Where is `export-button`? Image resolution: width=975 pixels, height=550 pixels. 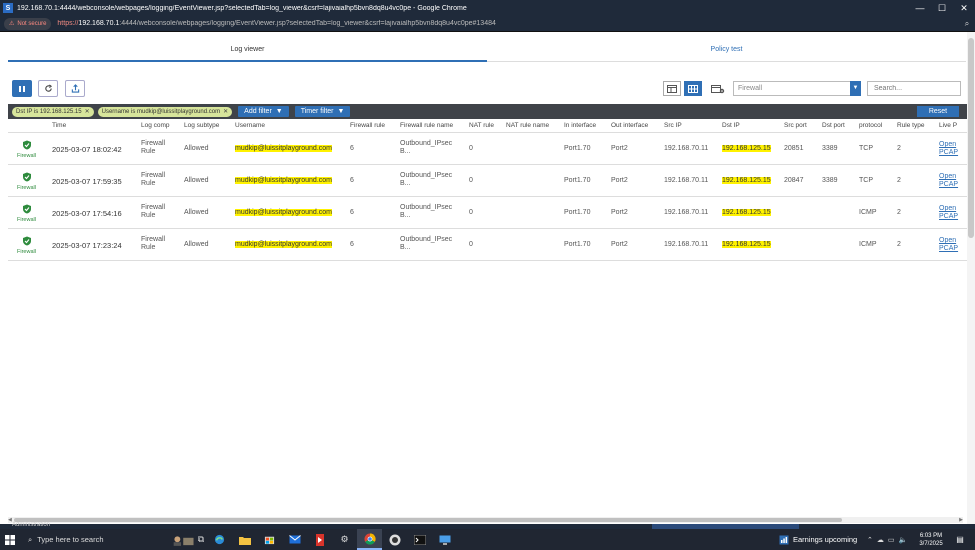
export-button is located at coordinates (75, 88).